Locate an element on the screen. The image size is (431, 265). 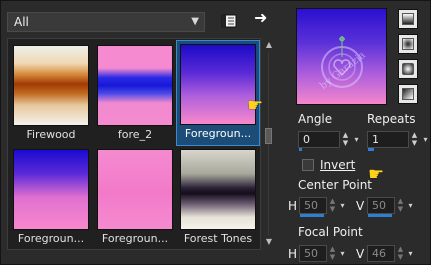
linear-style-button is located at coordinates (408, 19).